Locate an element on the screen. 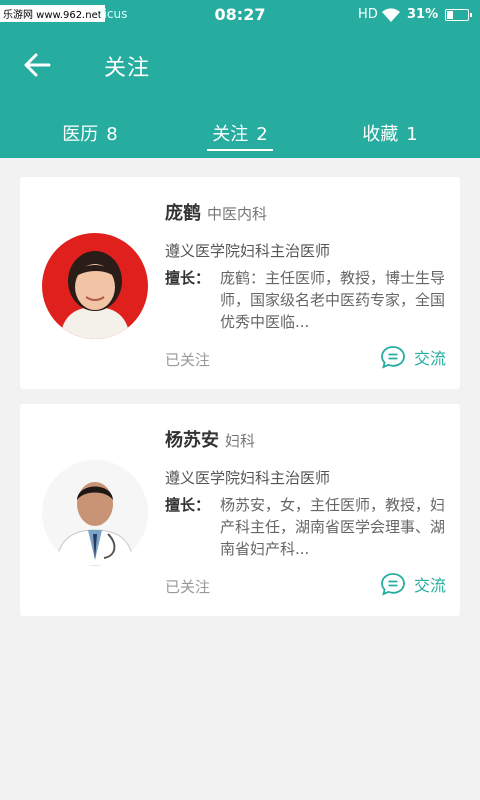 The height and width of the screenshot is (800, 480). battery-icon is located at coordinates (458, 15).